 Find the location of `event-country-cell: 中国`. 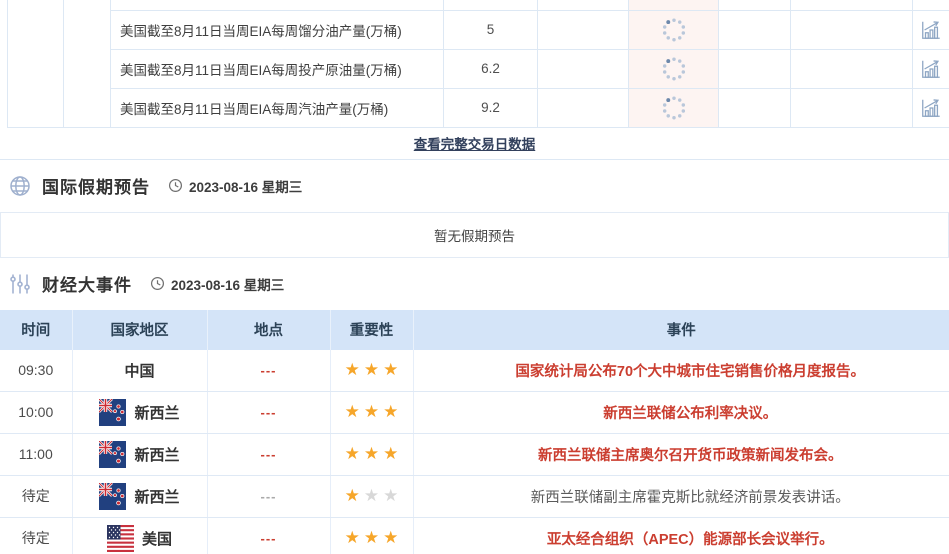

event-country-cell: 中国 is located at coordinates (140, 370).